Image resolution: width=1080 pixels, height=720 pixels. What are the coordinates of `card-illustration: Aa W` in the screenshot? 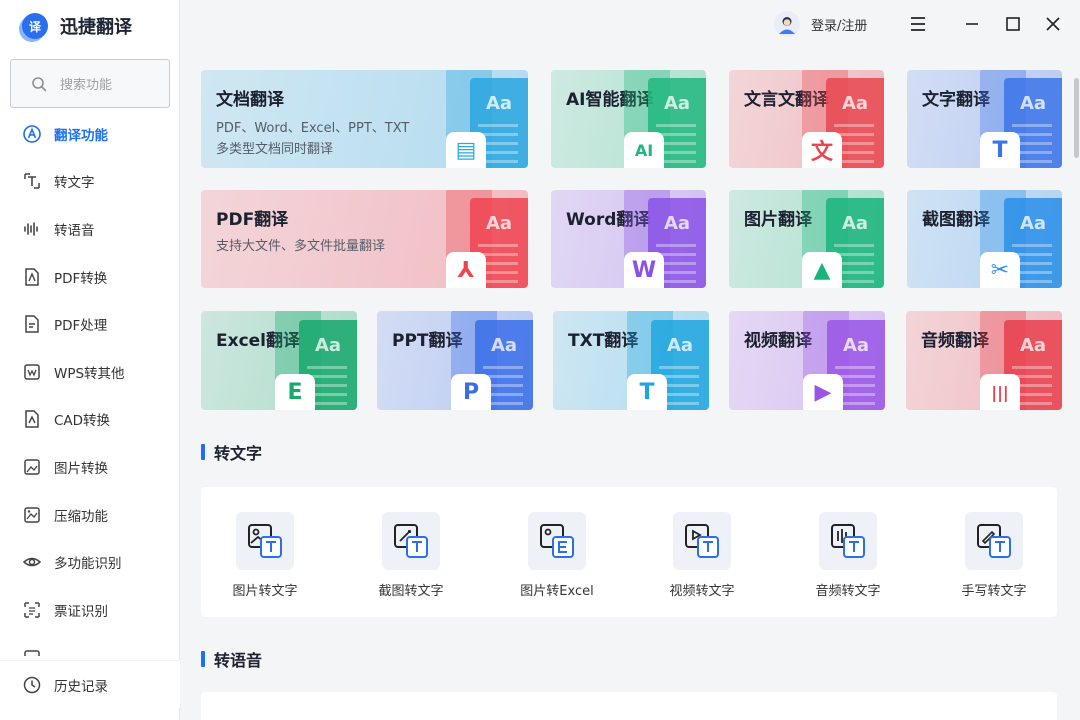 It's located at (661, 239).